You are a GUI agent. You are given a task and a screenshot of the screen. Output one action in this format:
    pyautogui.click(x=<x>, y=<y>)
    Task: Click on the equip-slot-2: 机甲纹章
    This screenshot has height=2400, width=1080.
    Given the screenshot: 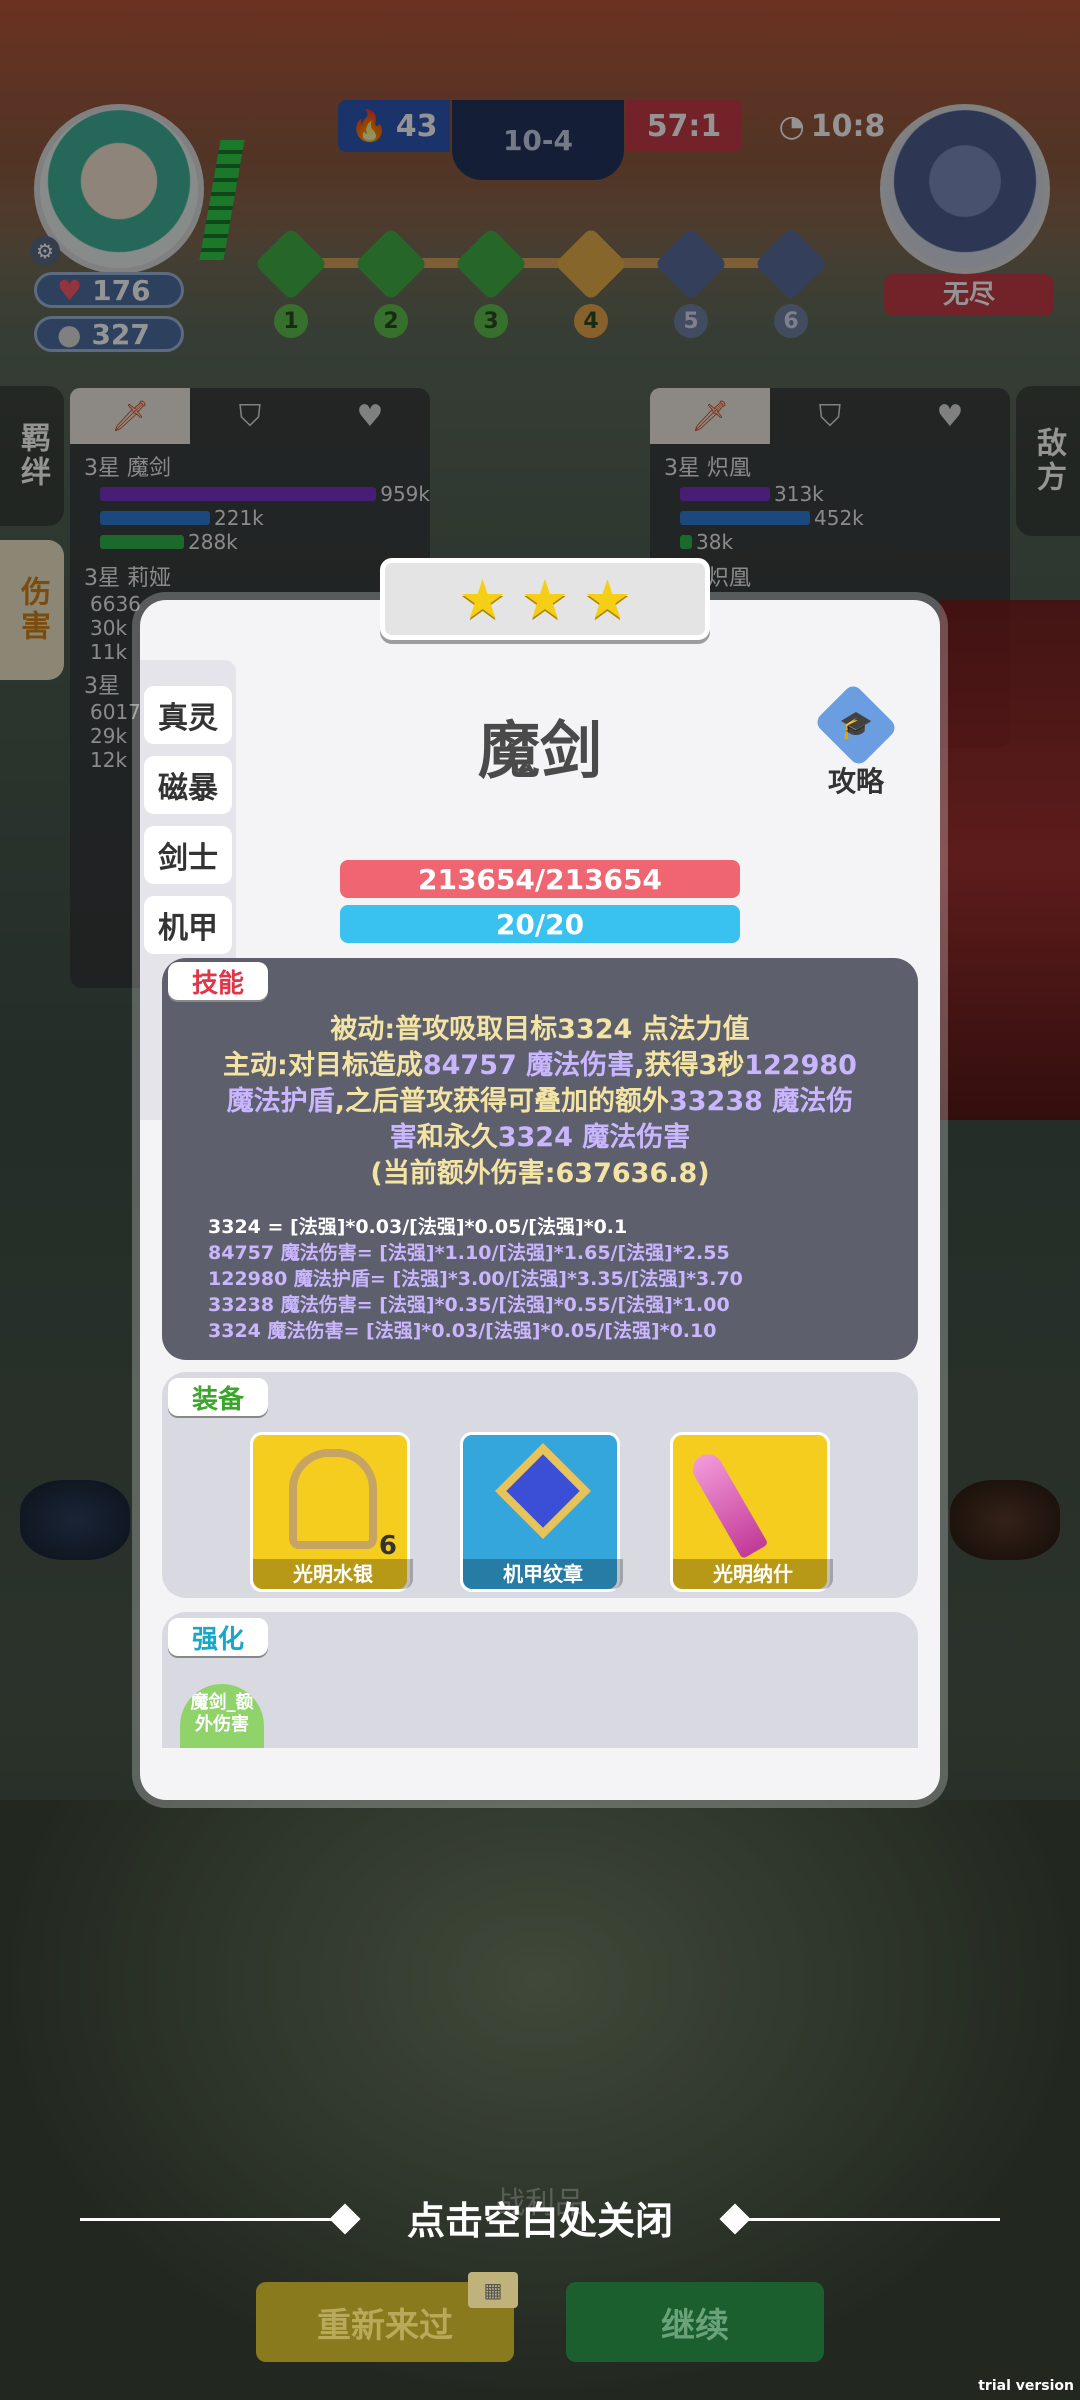 What is the action you would take?
    pyautogui.click(x=541, y=1512)
    